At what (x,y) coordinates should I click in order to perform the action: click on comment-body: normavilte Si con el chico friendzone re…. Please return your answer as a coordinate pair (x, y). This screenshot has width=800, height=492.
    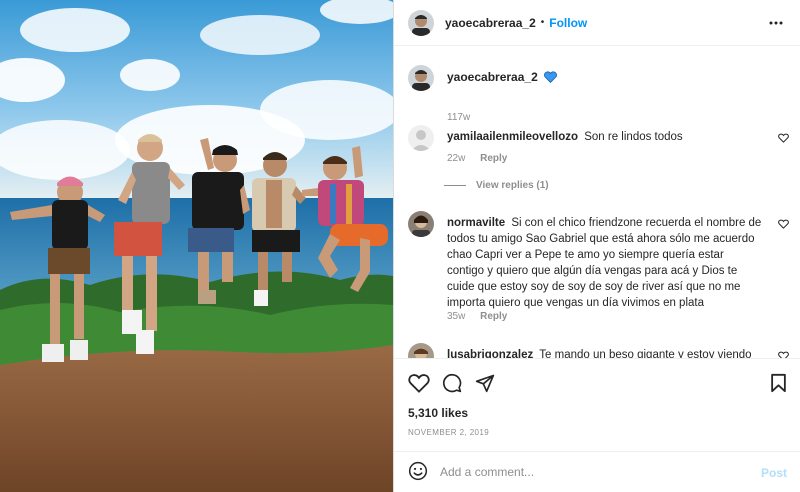
    Looking at the image, I should click on (604, 263).